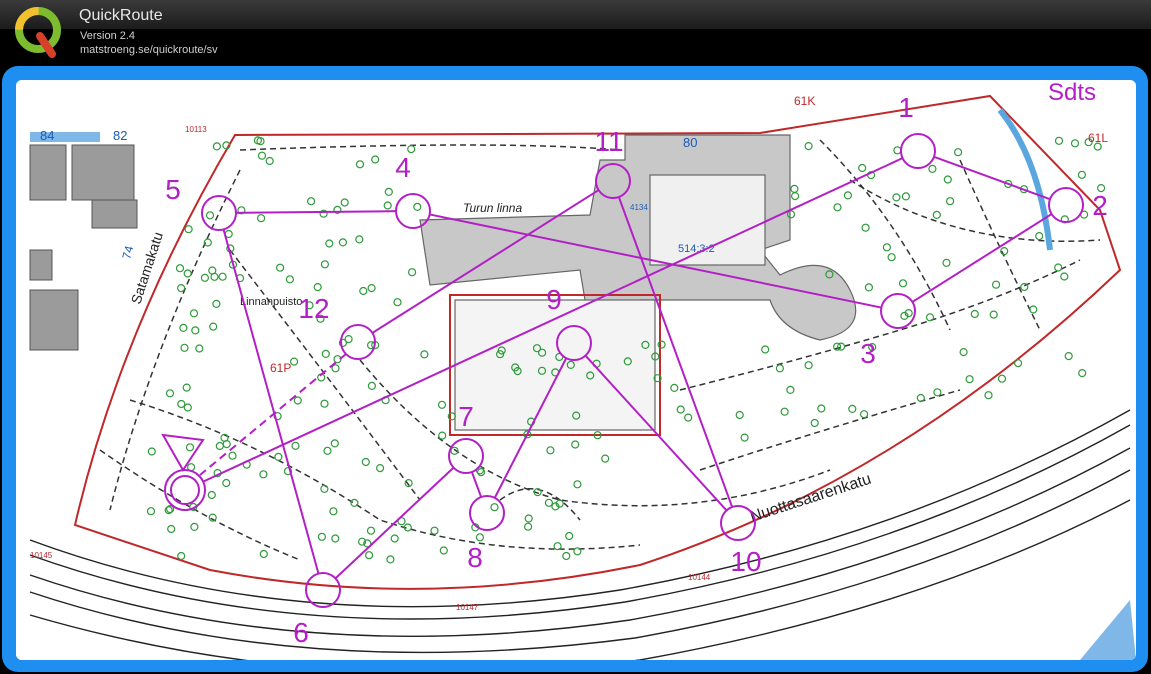  I want to click on label-84: 84, so click(47, 135).